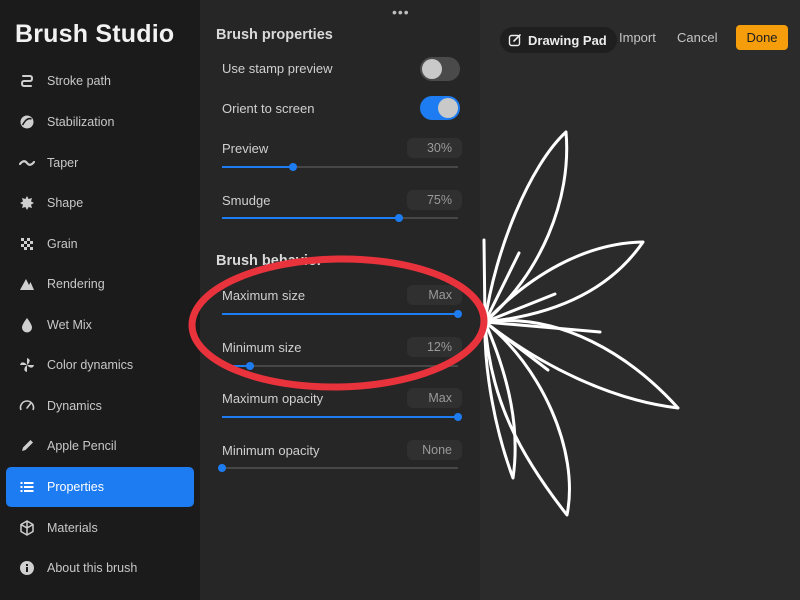 The width and height of the screenshot is (800, 600). I want to click on orient-to-screen-toggle, so click(440, 108).